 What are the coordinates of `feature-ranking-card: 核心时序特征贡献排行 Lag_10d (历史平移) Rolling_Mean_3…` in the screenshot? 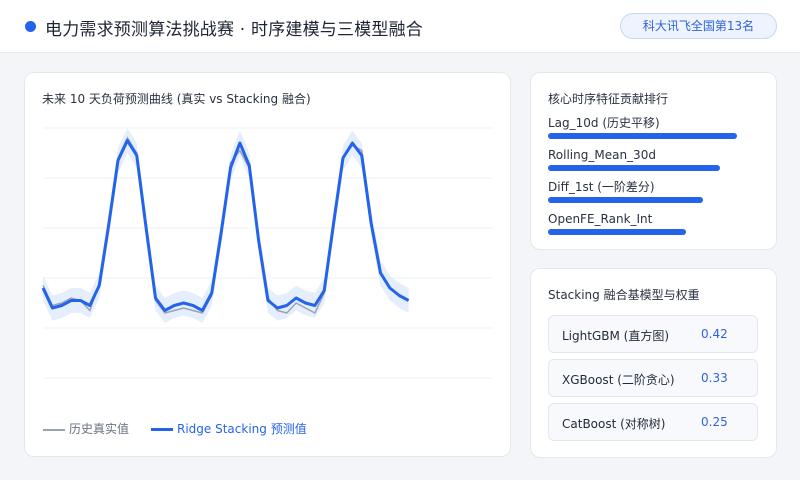 It's located at (653, 161).